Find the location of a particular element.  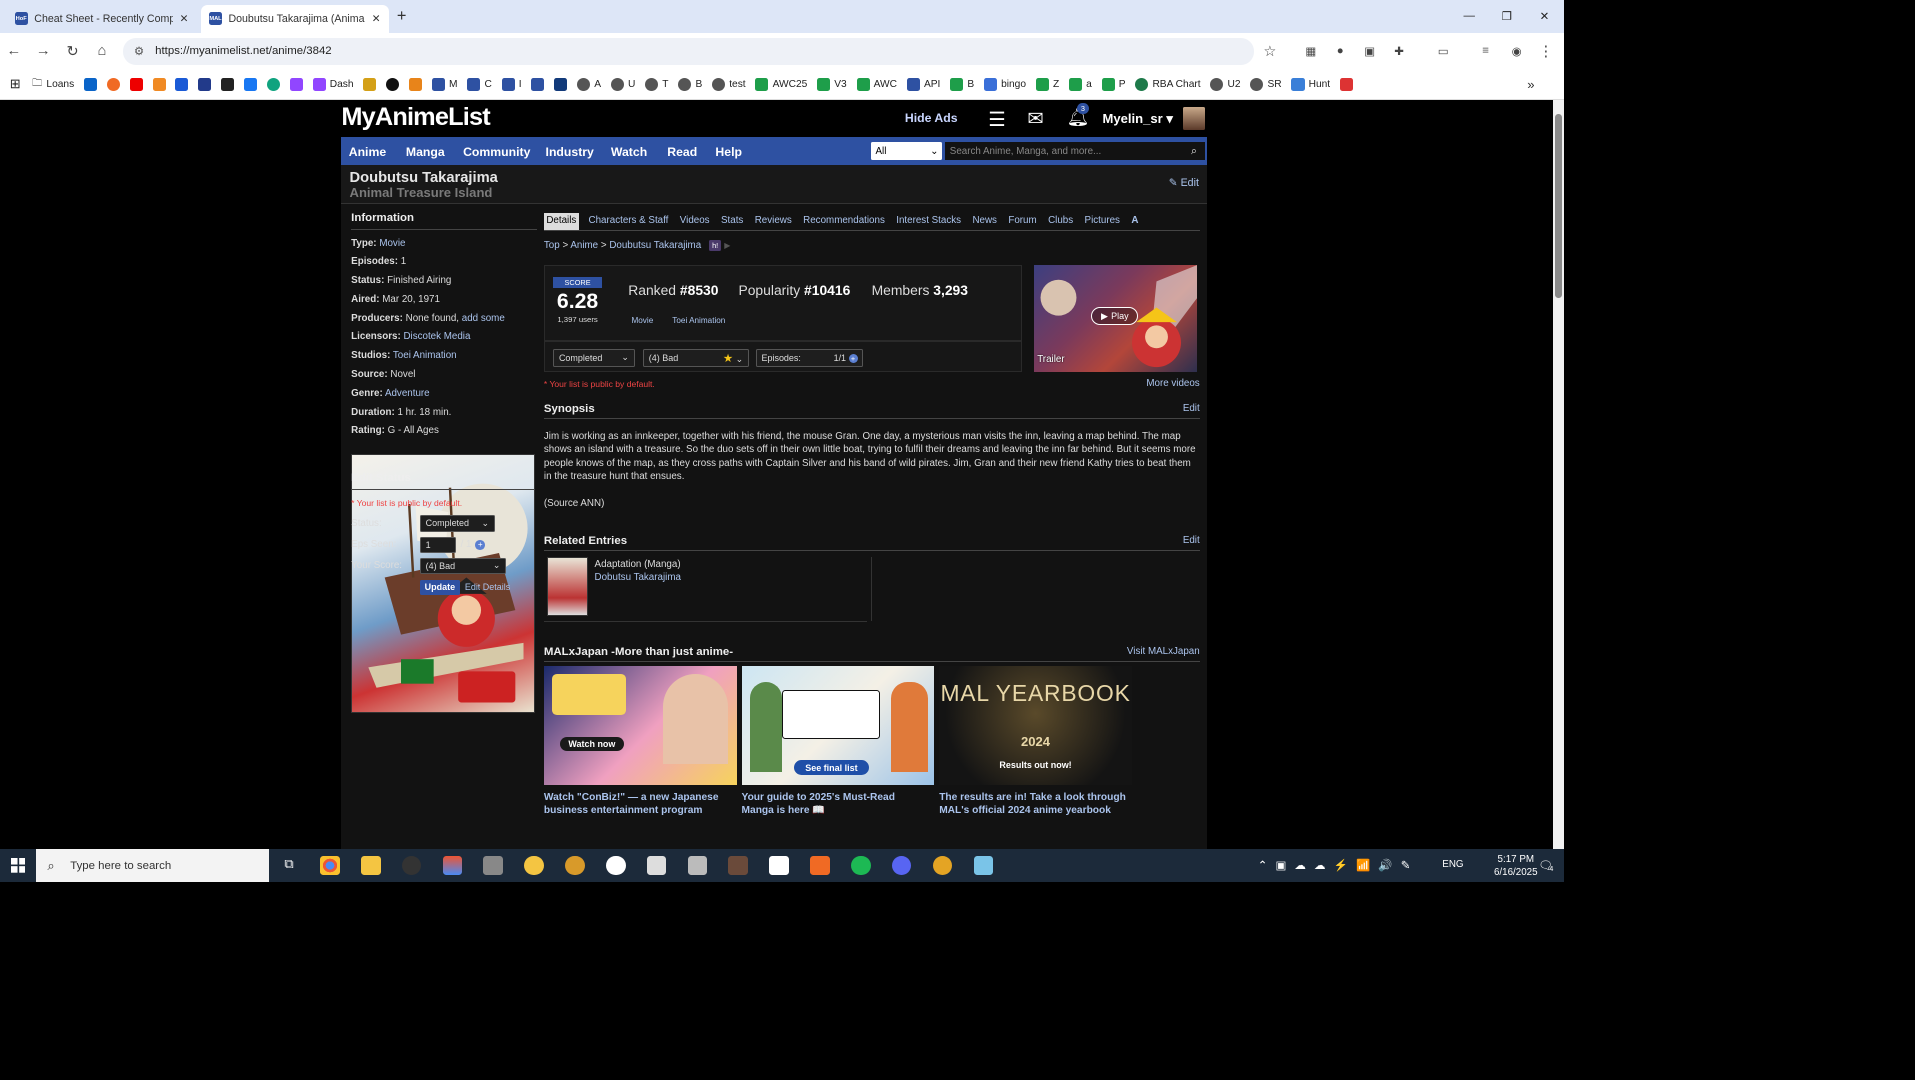

list-episodes-field: Episodes: 1/1 + is located at coordinates (809, 357).